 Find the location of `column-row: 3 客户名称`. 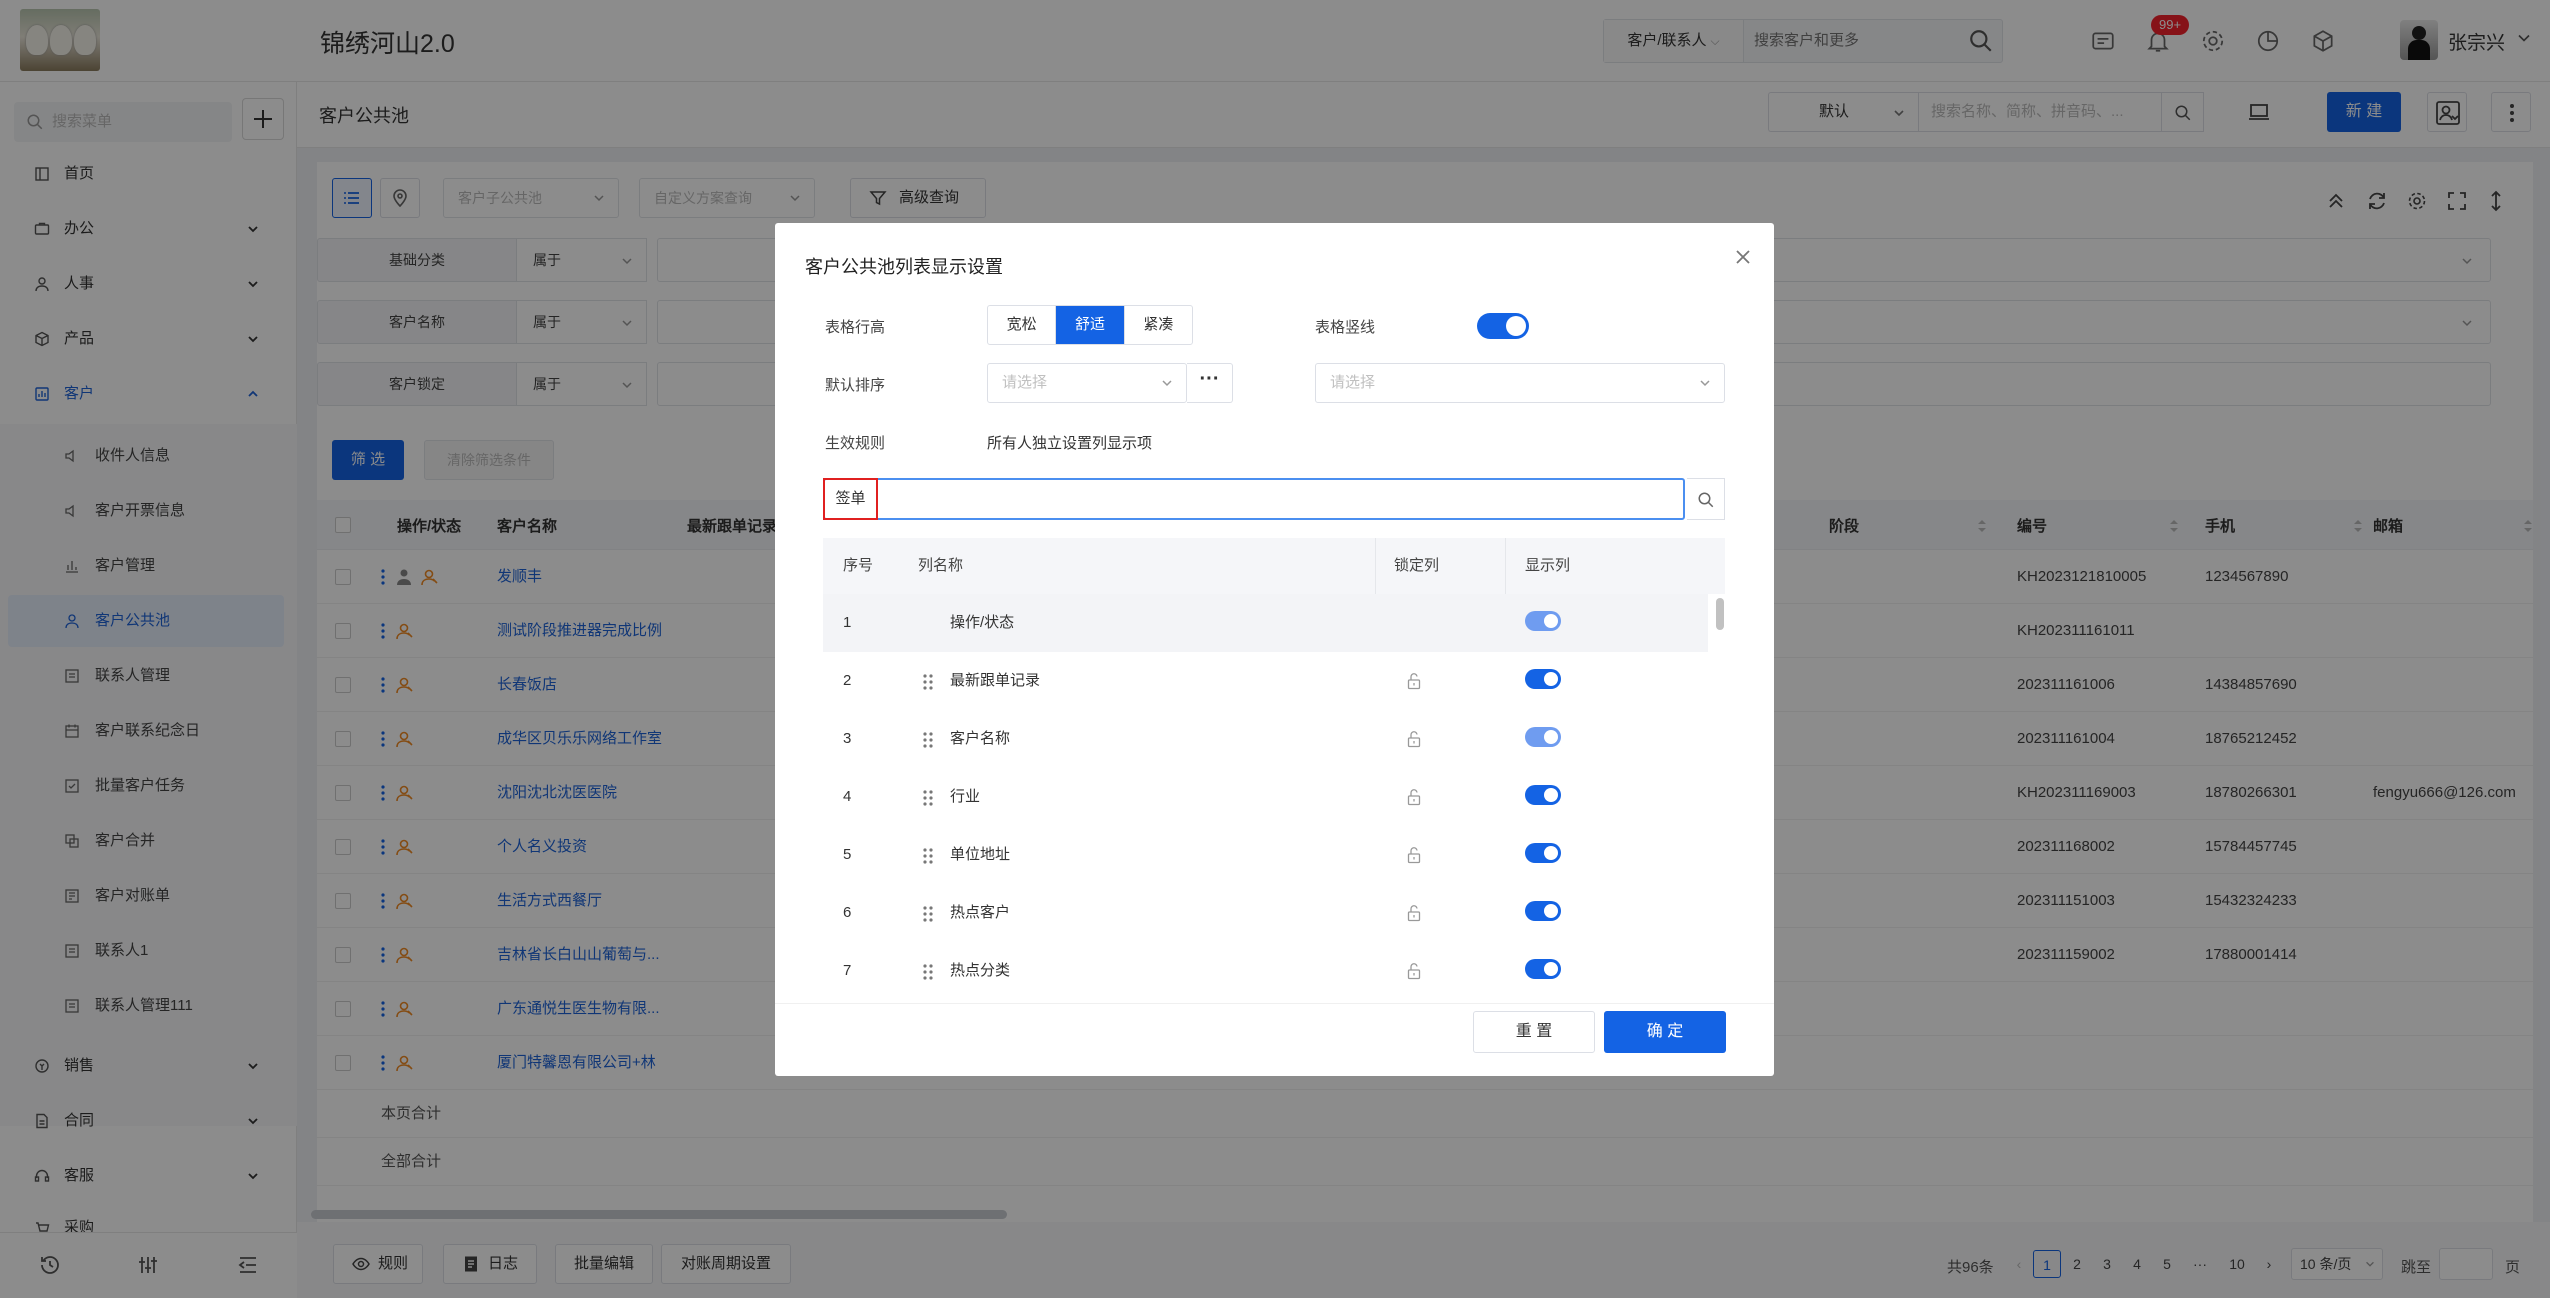

column-row: 3 客户名称 is located at coordinates (1265, 739).